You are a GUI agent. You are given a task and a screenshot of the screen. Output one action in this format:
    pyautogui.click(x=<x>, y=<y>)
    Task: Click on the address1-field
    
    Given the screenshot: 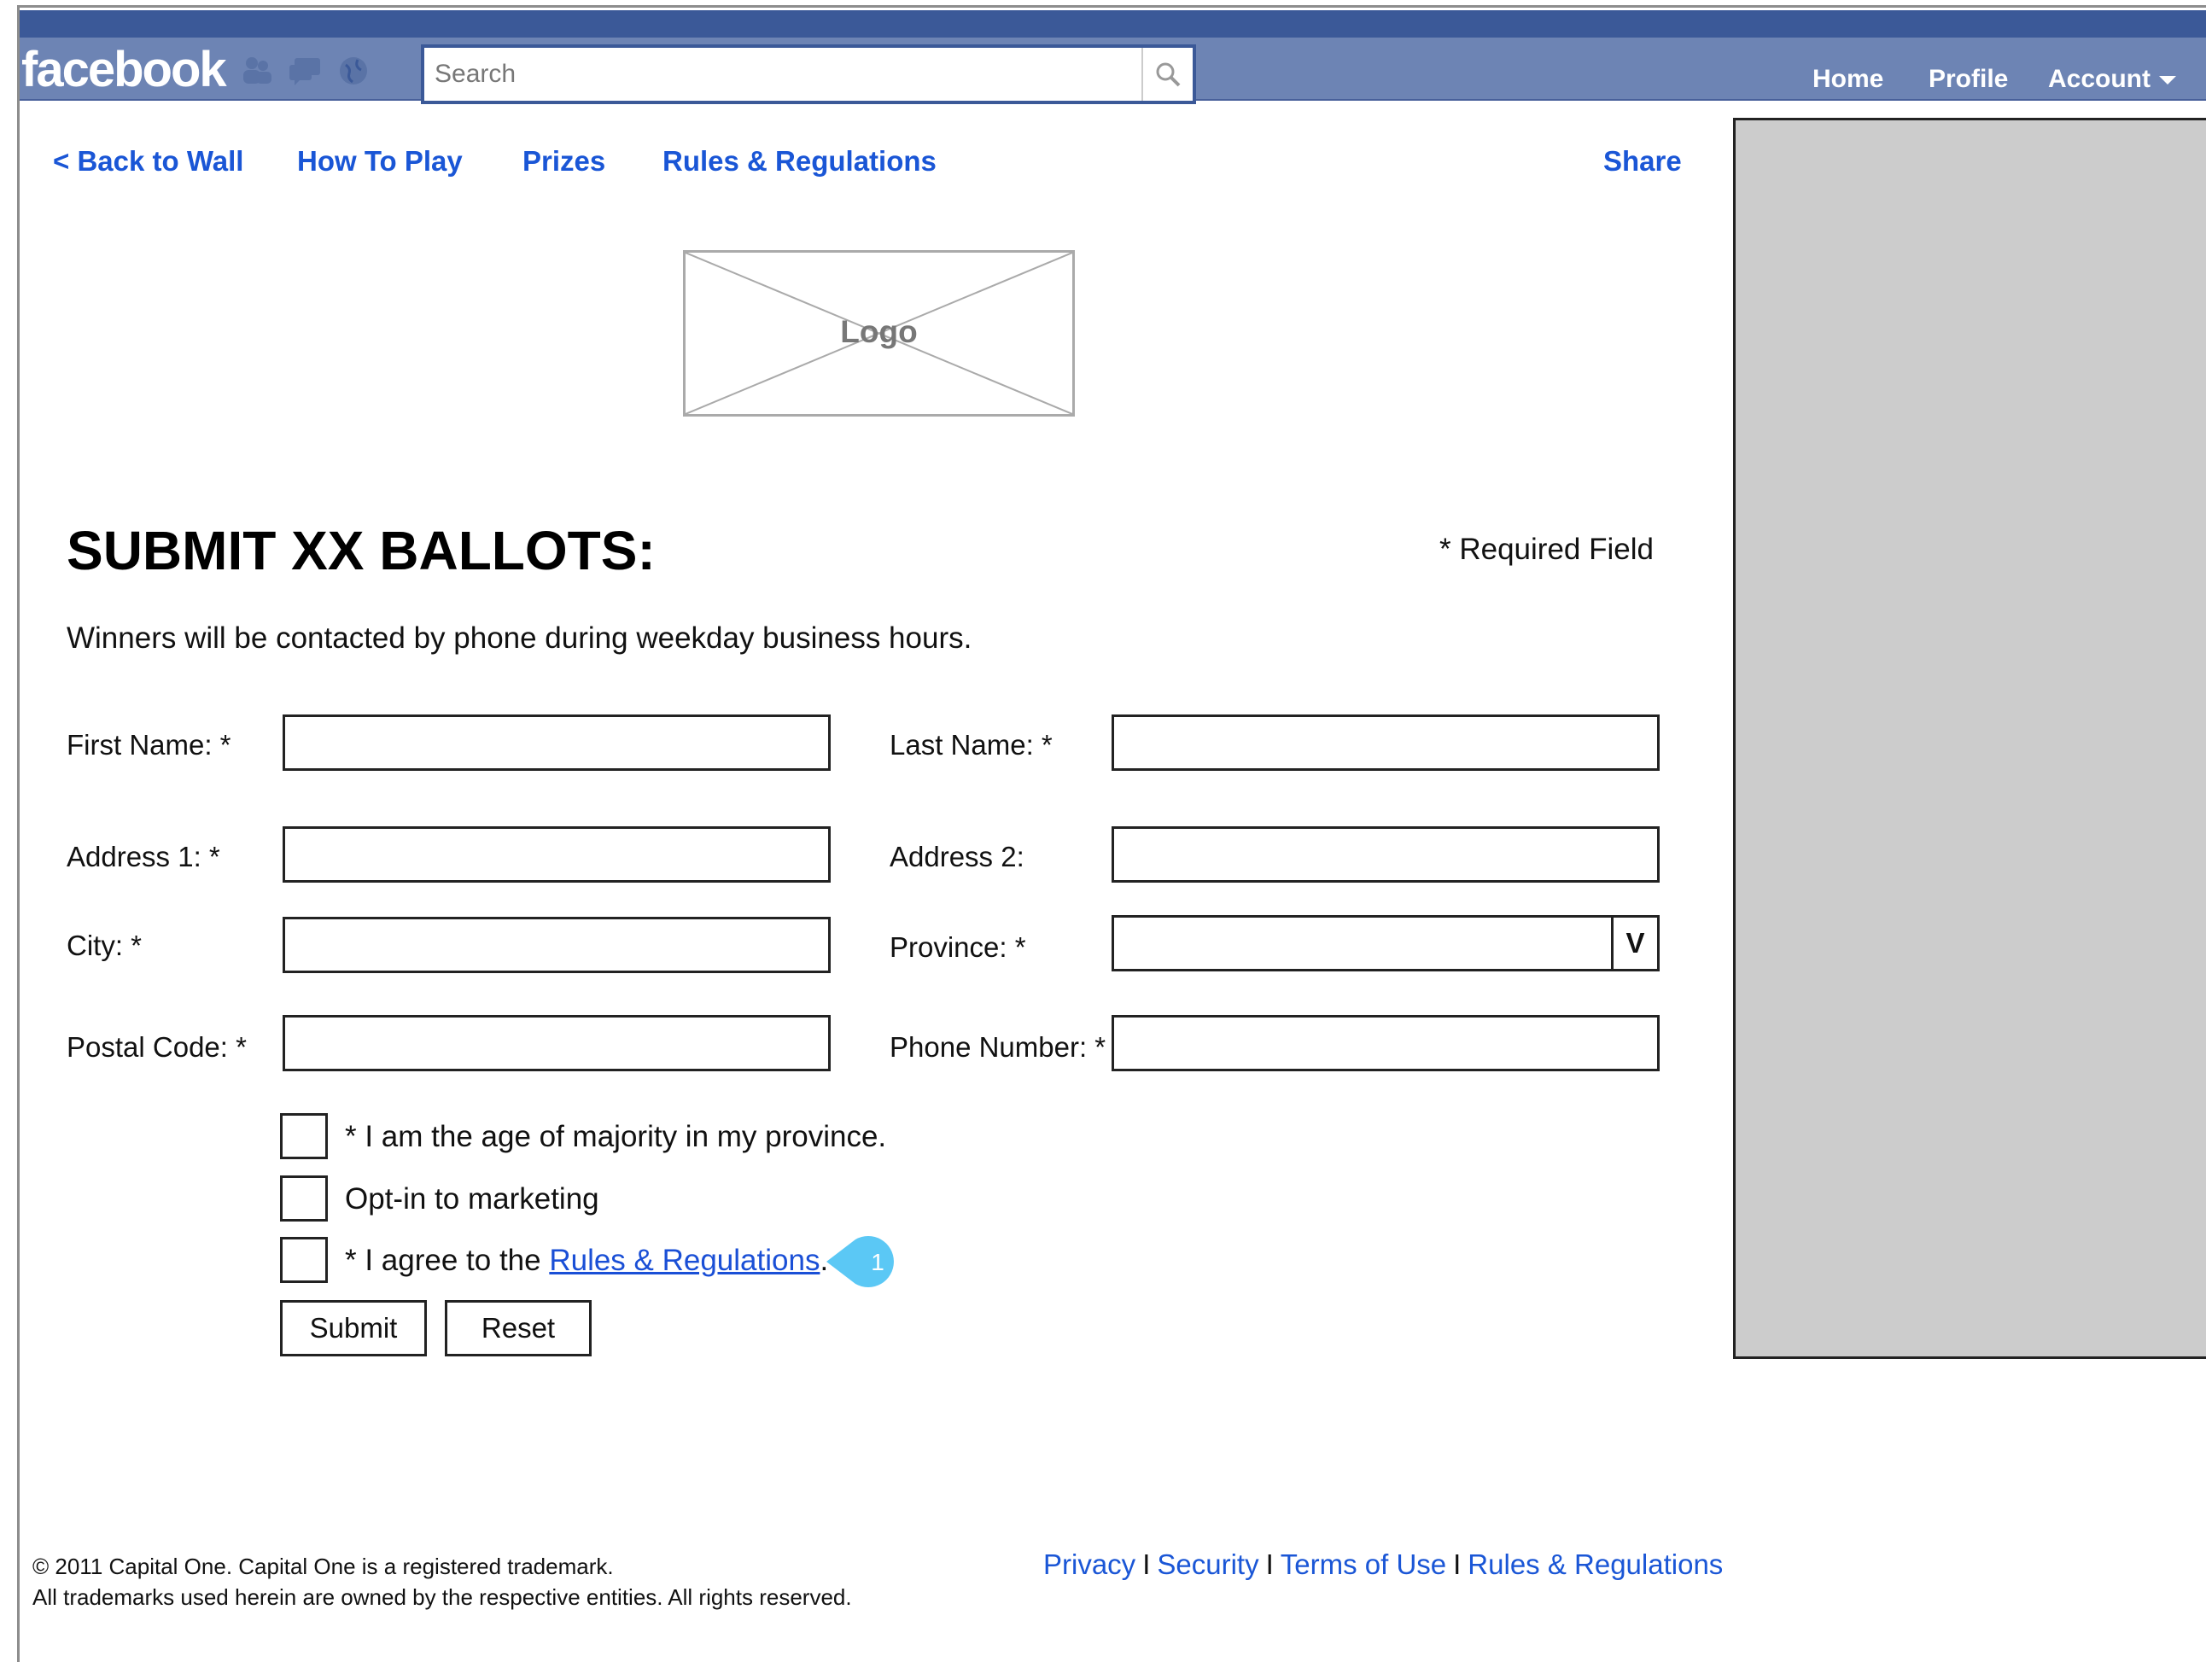 What is the action you would take?
    pyautogui.click(x=557, y=854)
    